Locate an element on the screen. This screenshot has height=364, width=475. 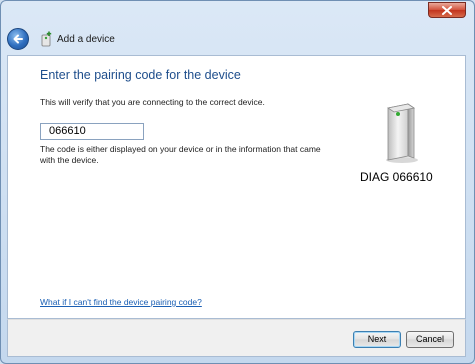
title-bar is located at coordinates (237, 12).